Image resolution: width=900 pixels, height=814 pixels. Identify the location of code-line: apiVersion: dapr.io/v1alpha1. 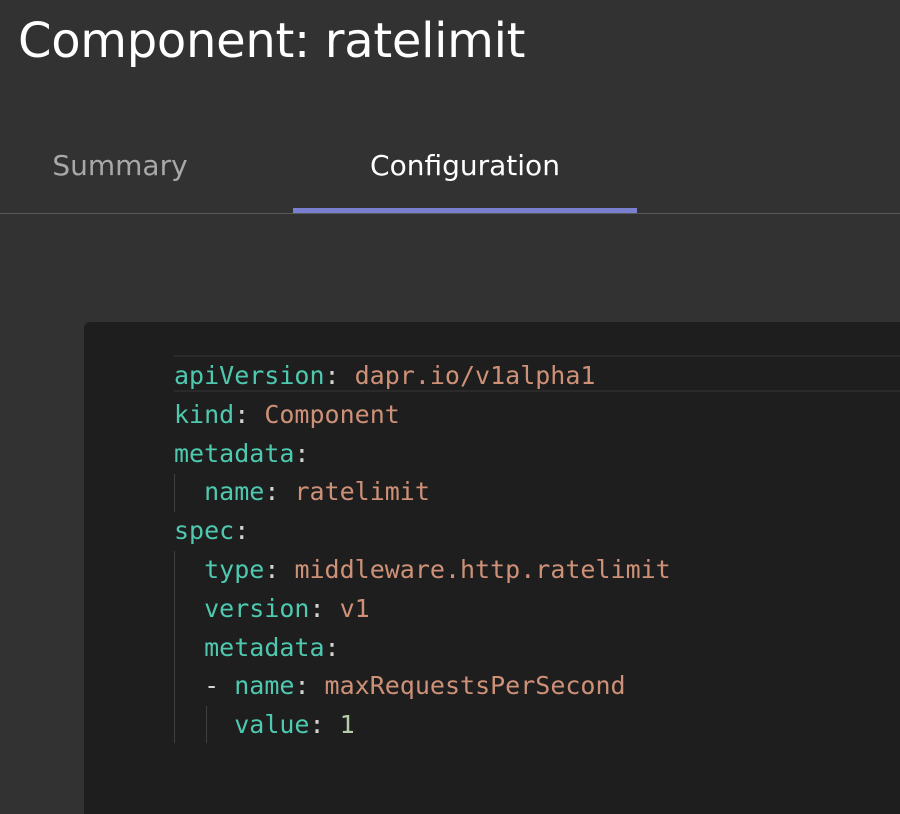
(422, 376).